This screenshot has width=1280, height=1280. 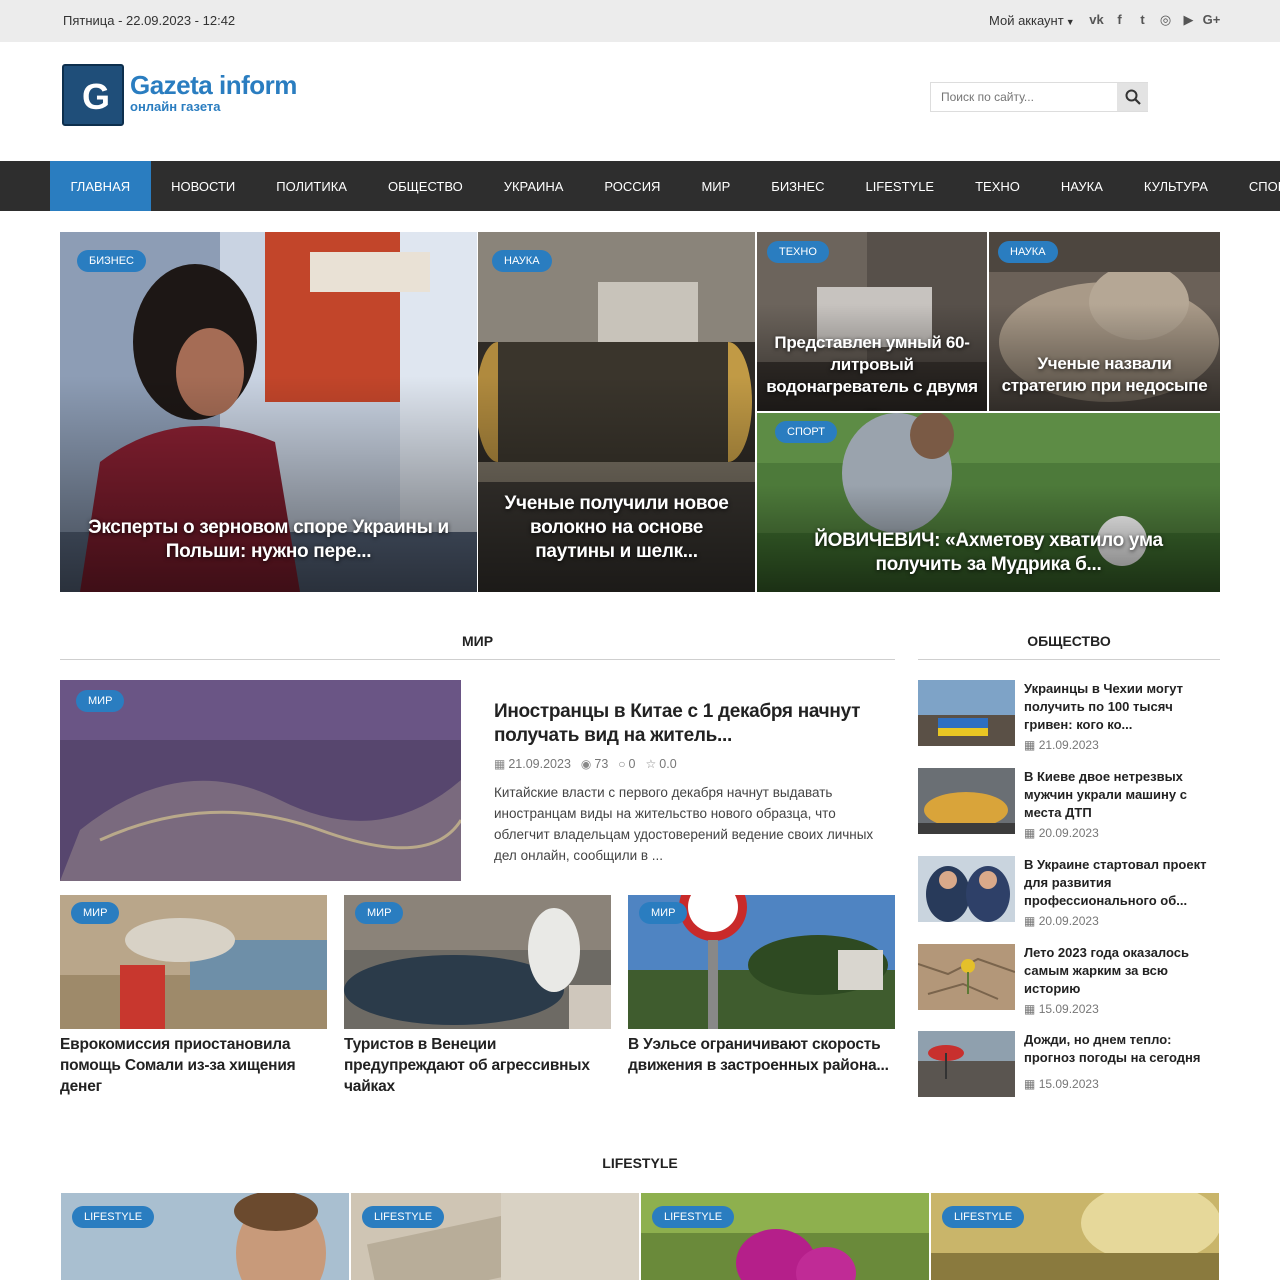 What do you see at coordinates (1024, 97) in the screenshot?
I see `search-input` at bounding box center [1024, 97].